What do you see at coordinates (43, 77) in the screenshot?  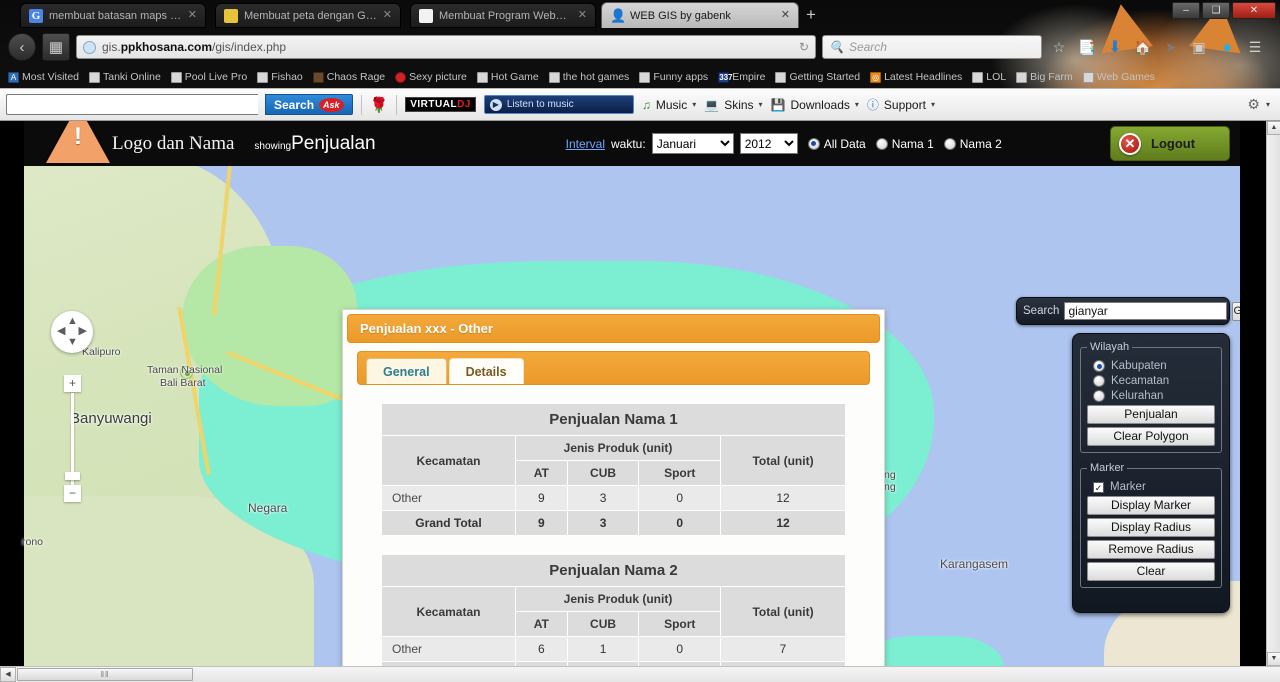 I see `bookmark-item: A Most Visited` at bounding box center [43, 77].